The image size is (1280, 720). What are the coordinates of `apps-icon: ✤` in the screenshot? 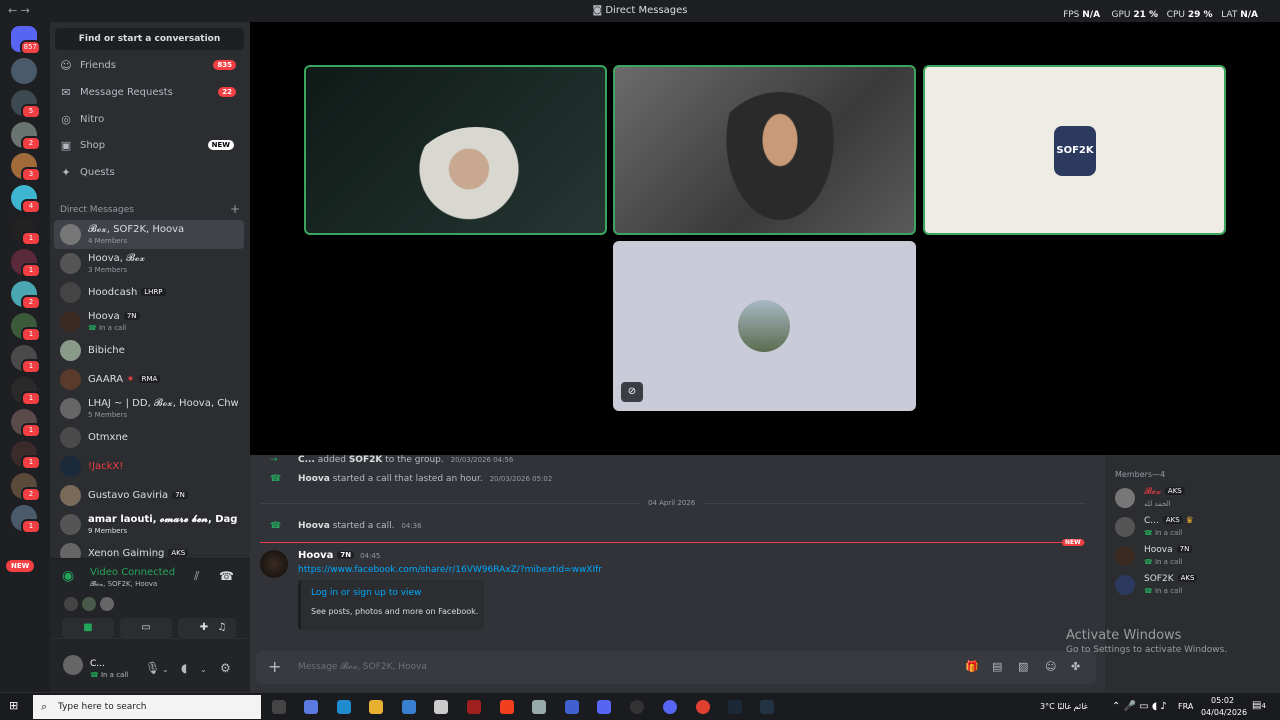 It's located at (1075, 666).